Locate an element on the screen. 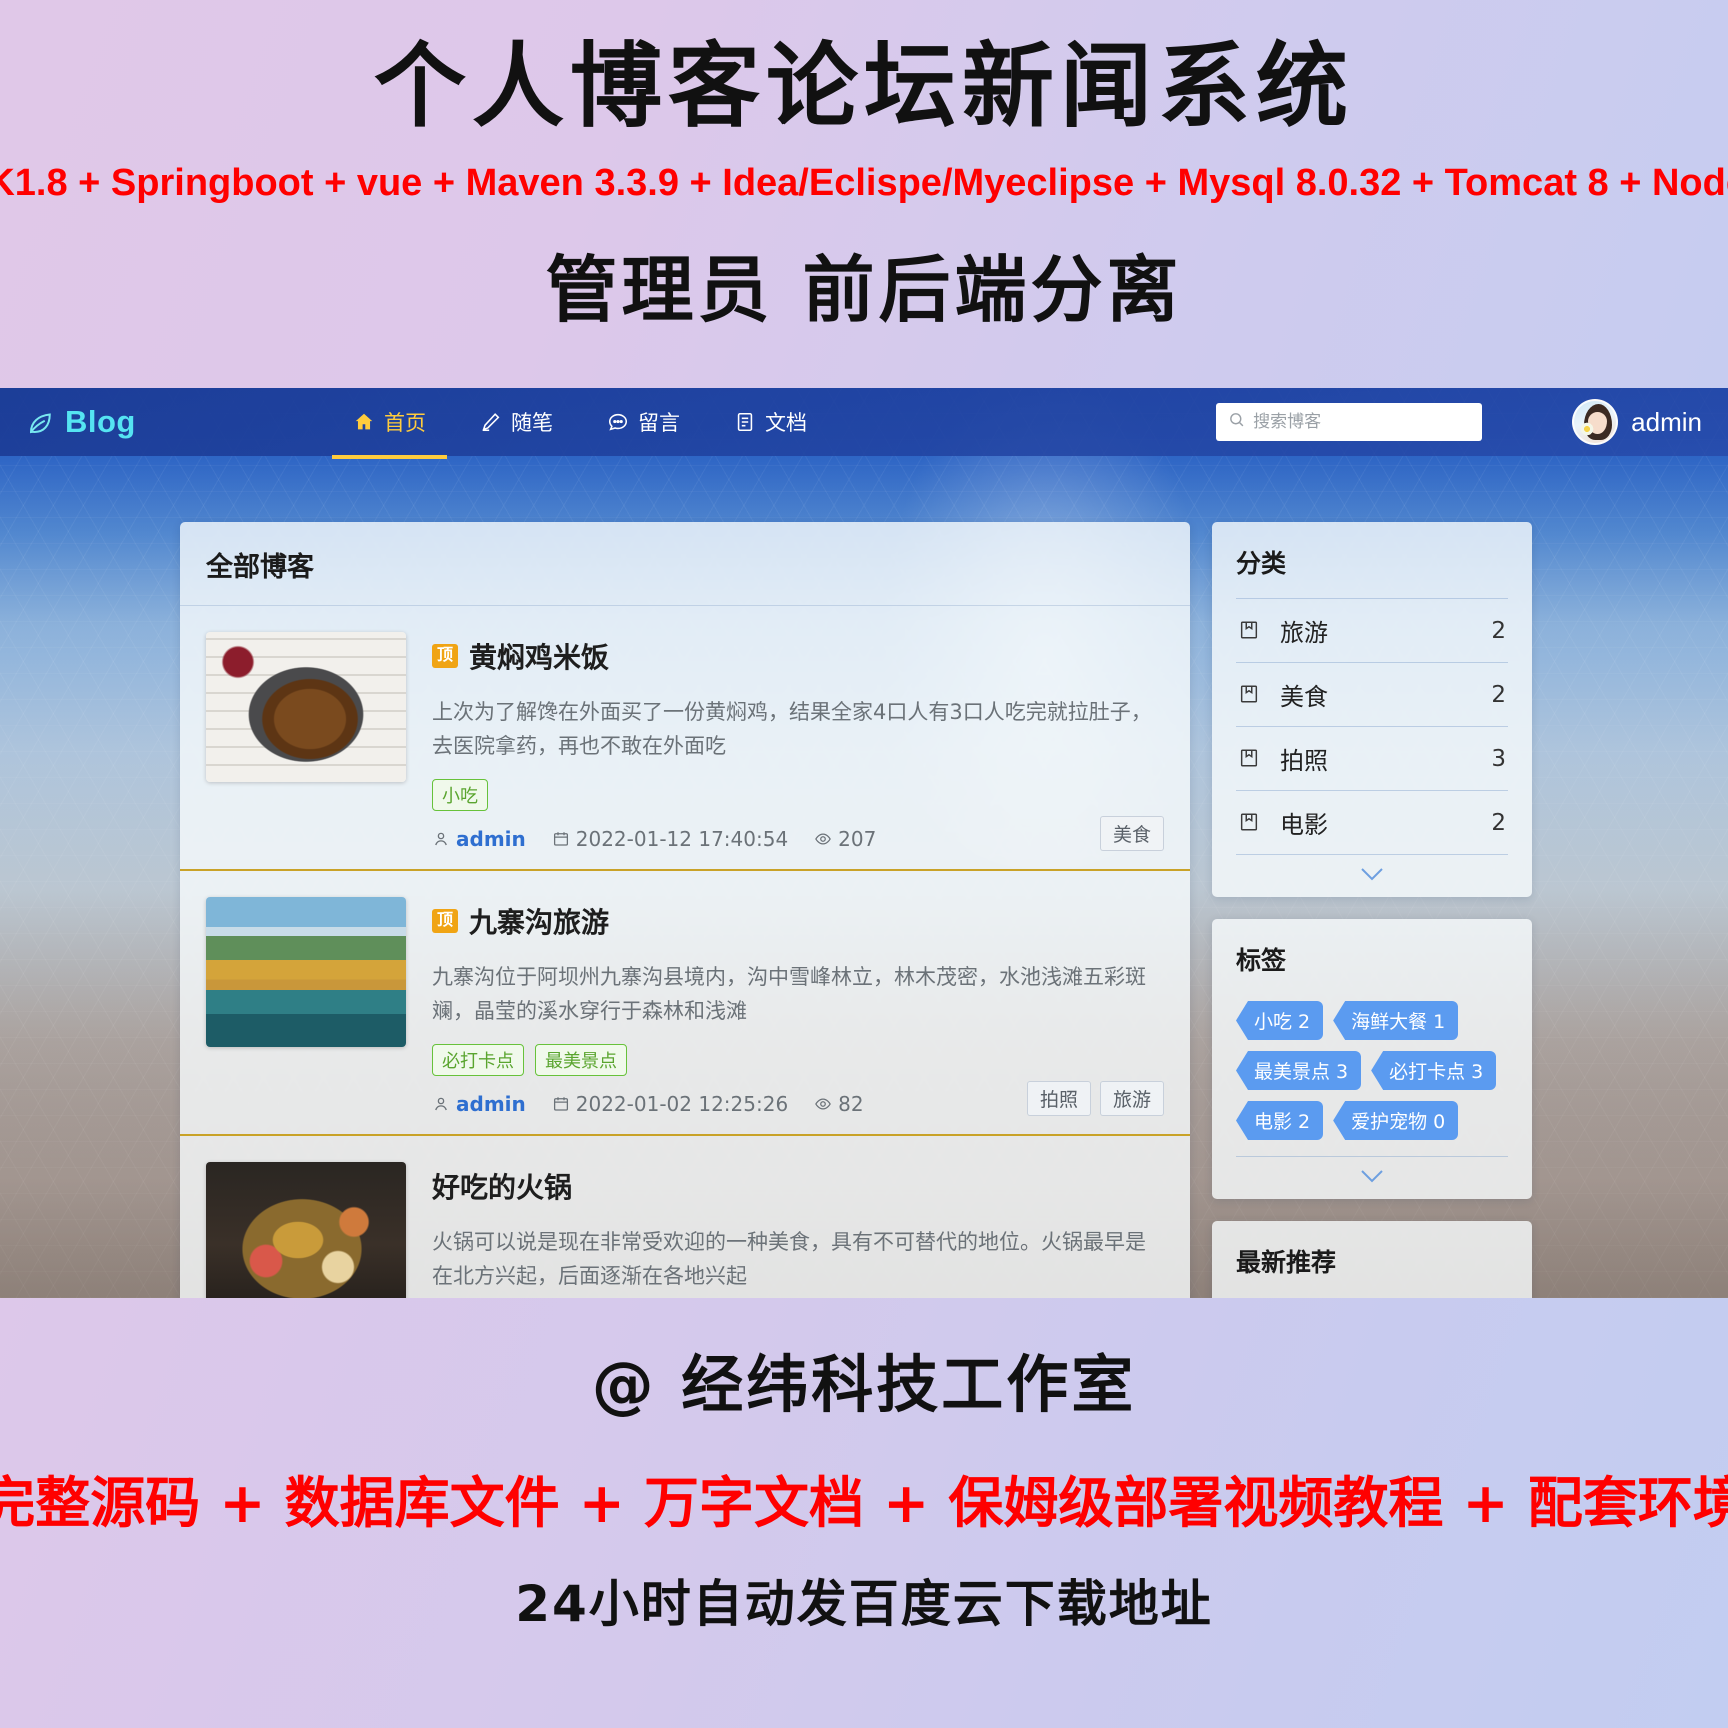 This screenshot has width=1728, height=1728. search-icon is located at coordinates (1236, 422).